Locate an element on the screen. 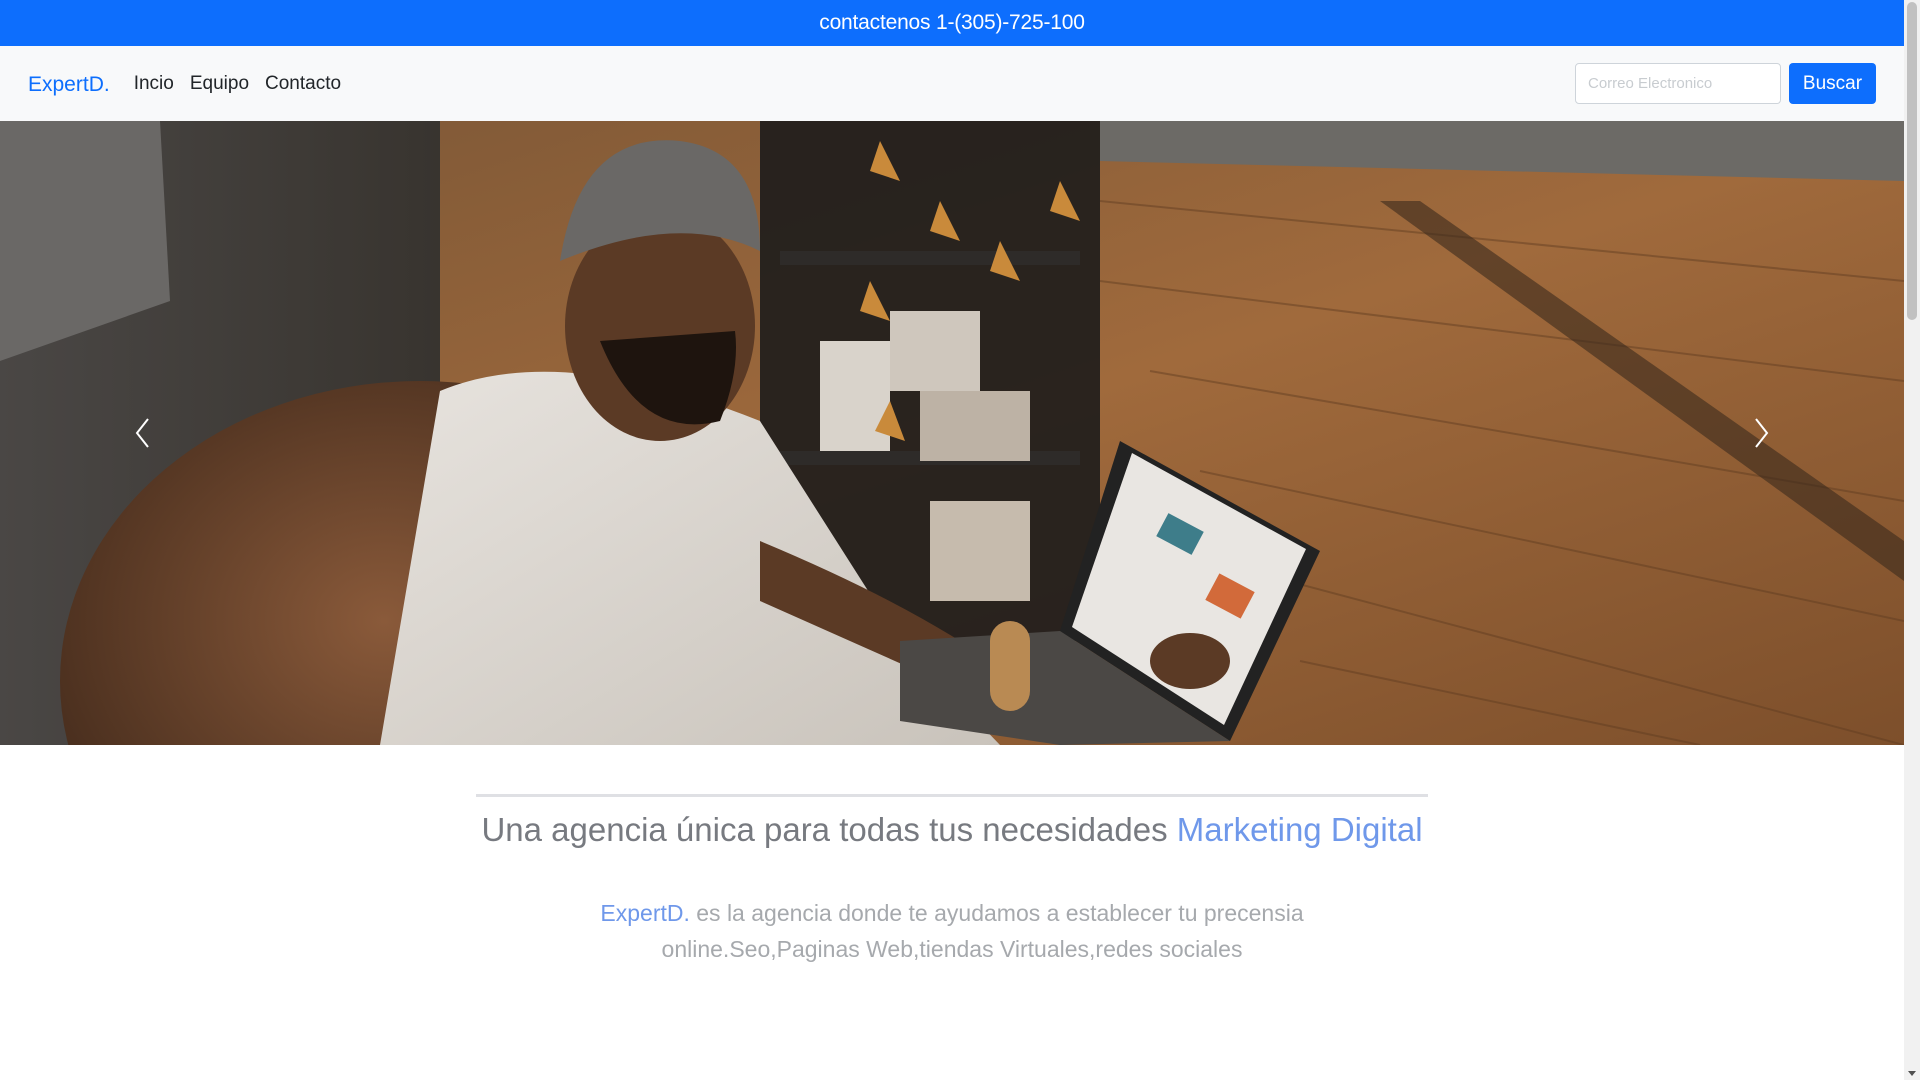  nav-link-inicio: Incio is located at coordinates (154, 84).